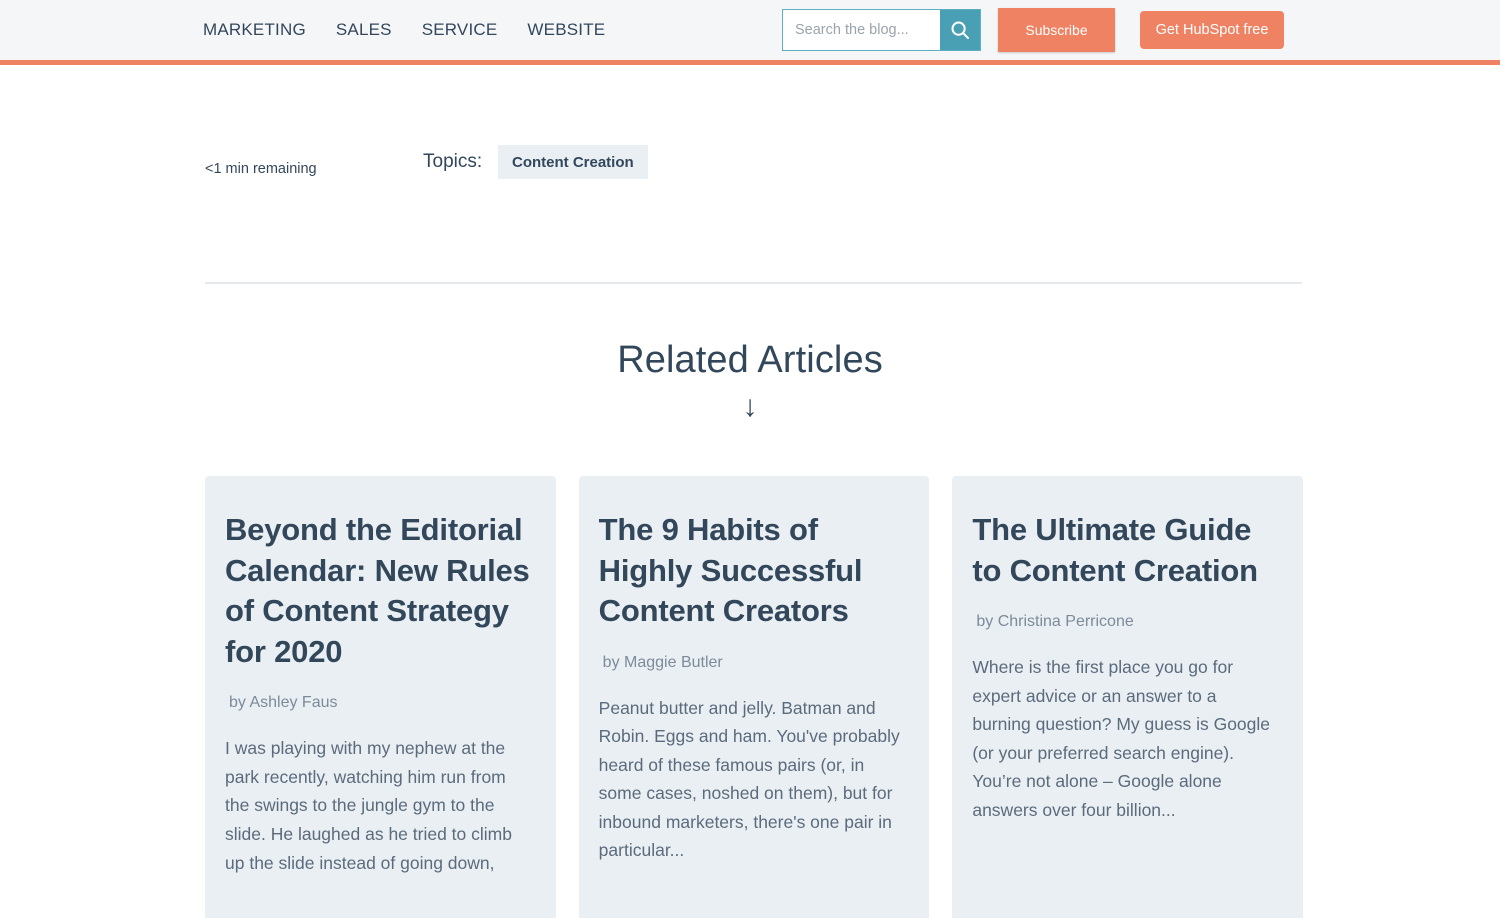 This screenshot has height=918, width=1500. What do you see at coordinates (1125, 550) in the screenshot?
I see `article-title: The Ultimate Guide to Content Creation` at bounding box center [1125, 550].